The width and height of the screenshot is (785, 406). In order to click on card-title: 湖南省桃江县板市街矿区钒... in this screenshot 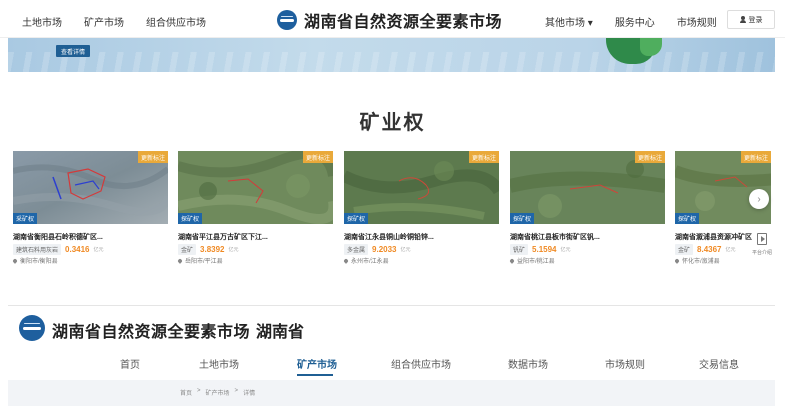, I will do `click(555, 237)`.